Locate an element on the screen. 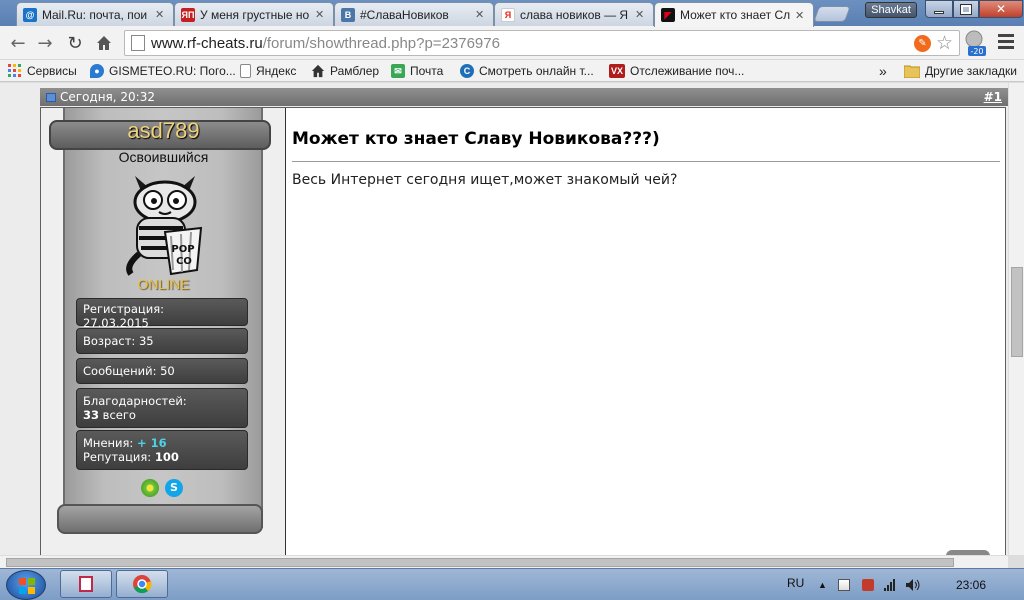 The width and height of the screenshot is (1024, 600). clock: 23:06 is located at coordinates (971, 585).